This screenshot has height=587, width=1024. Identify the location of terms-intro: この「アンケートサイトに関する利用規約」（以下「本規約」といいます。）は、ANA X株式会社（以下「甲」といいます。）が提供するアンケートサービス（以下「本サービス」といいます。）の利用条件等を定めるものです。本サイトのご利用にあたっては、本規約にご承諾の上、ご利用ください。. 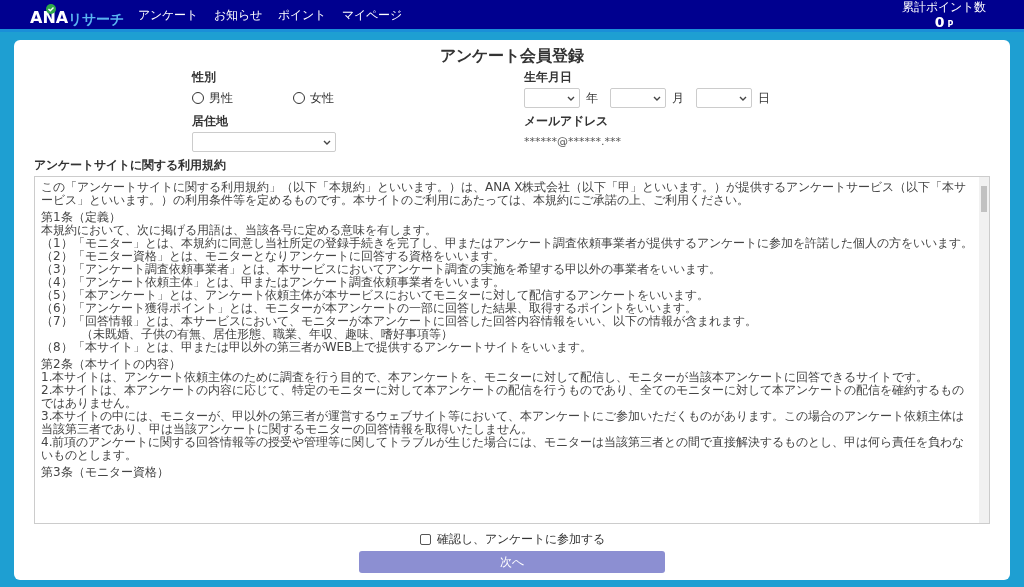
(504, 194).